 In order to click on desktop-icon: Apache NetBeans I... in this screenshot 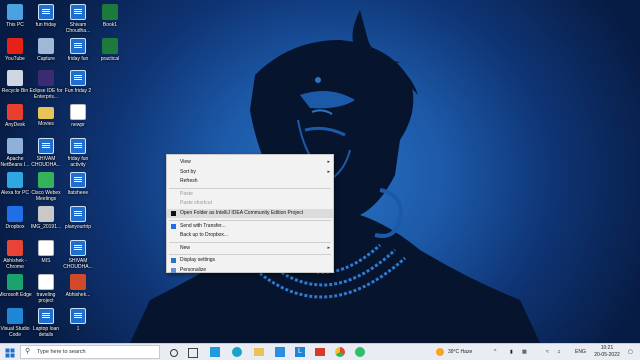, I will do `click(16, 153)`.